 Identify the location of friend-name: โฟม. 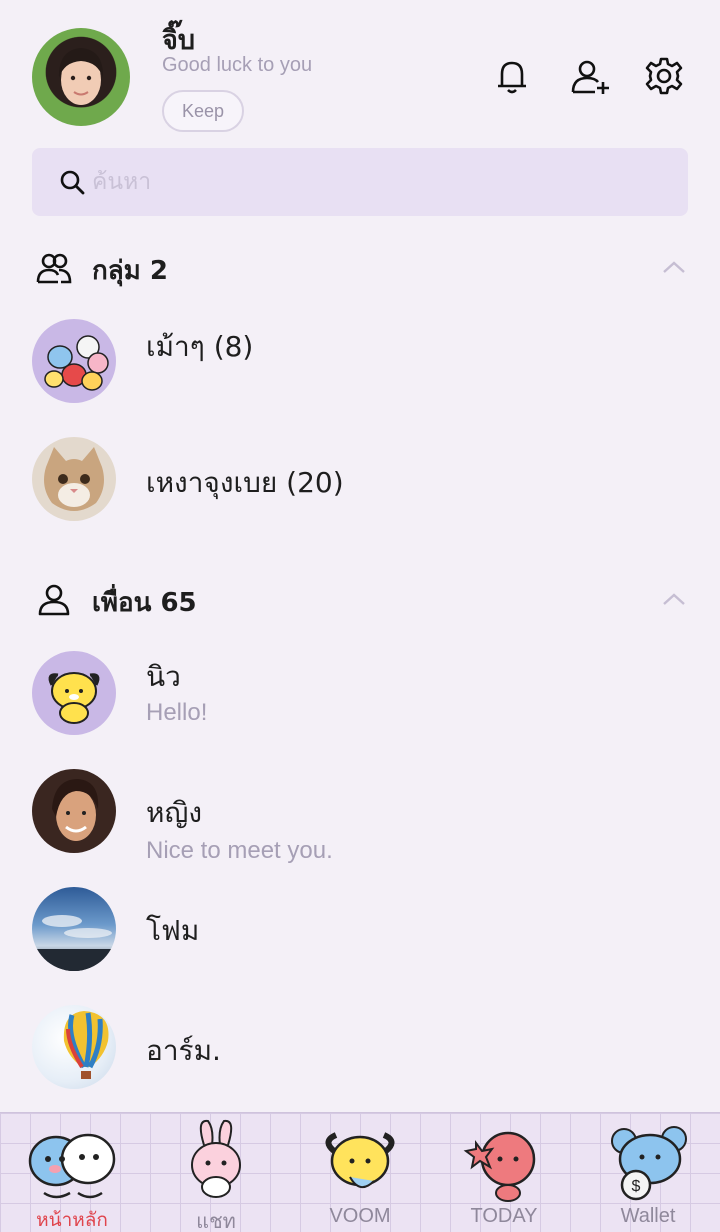
(173, 930).